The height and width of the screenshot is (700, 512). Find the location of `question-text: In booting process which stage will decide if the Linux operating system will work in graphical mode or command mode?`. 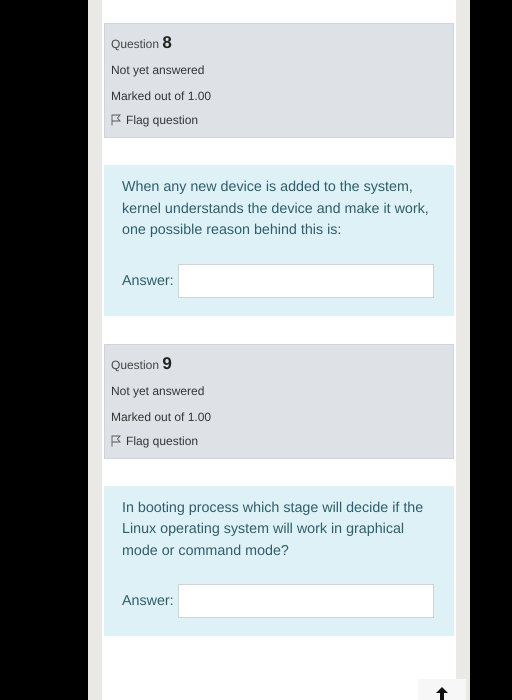

question-text: In booting process which stage will decide if the Linux operating system will work in graphical mode or command mode? is located at coordinates (273, 529).